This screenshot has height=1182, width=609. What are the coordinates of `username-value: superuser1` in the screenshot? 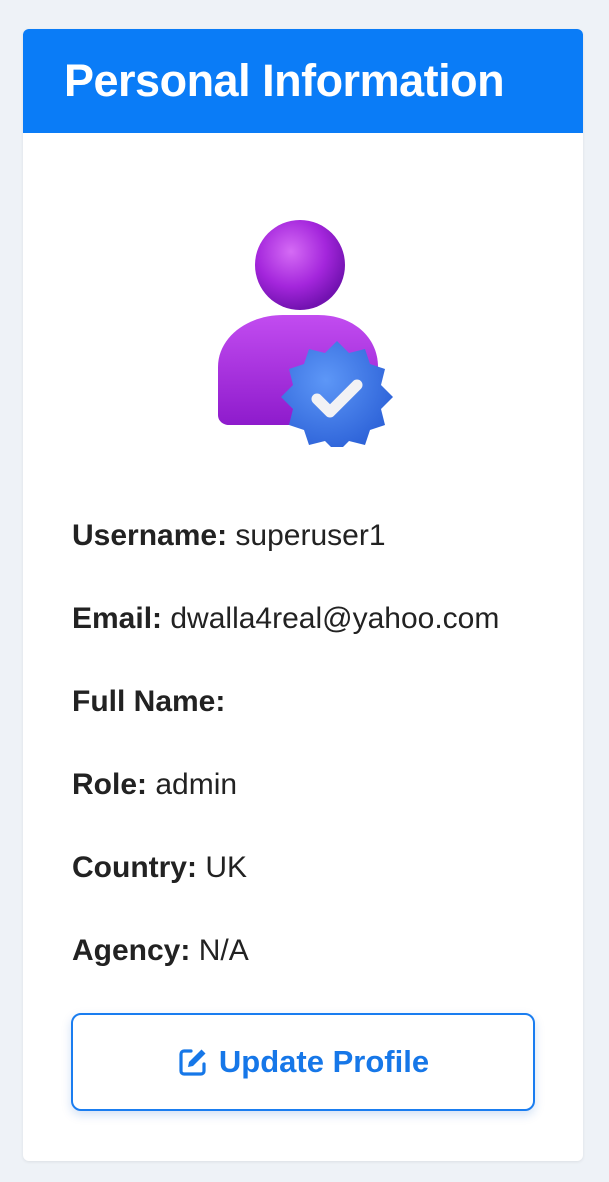 It's located at (310, 535).